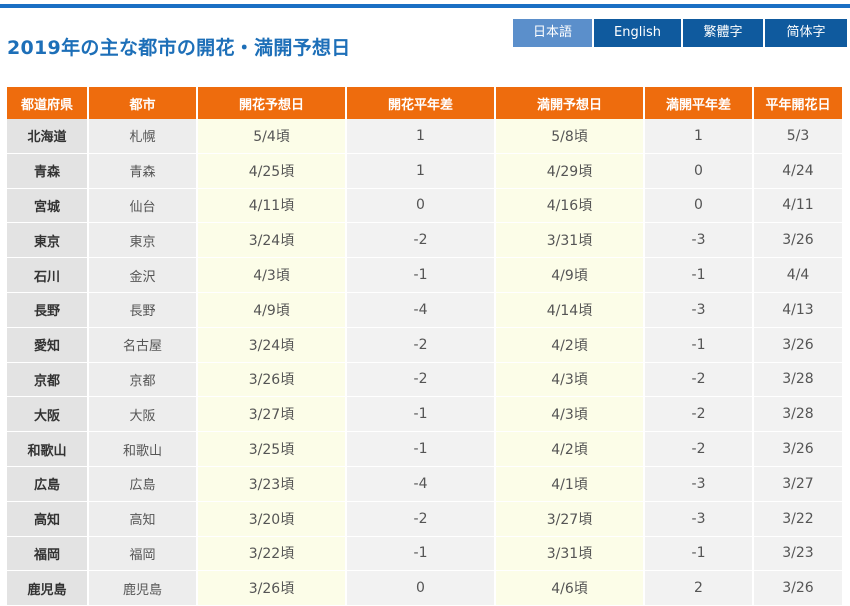 This screenshot has height=606, width=850. I want to click on header-full-bloom-forecast: 満開予想日, so click(570, 103).